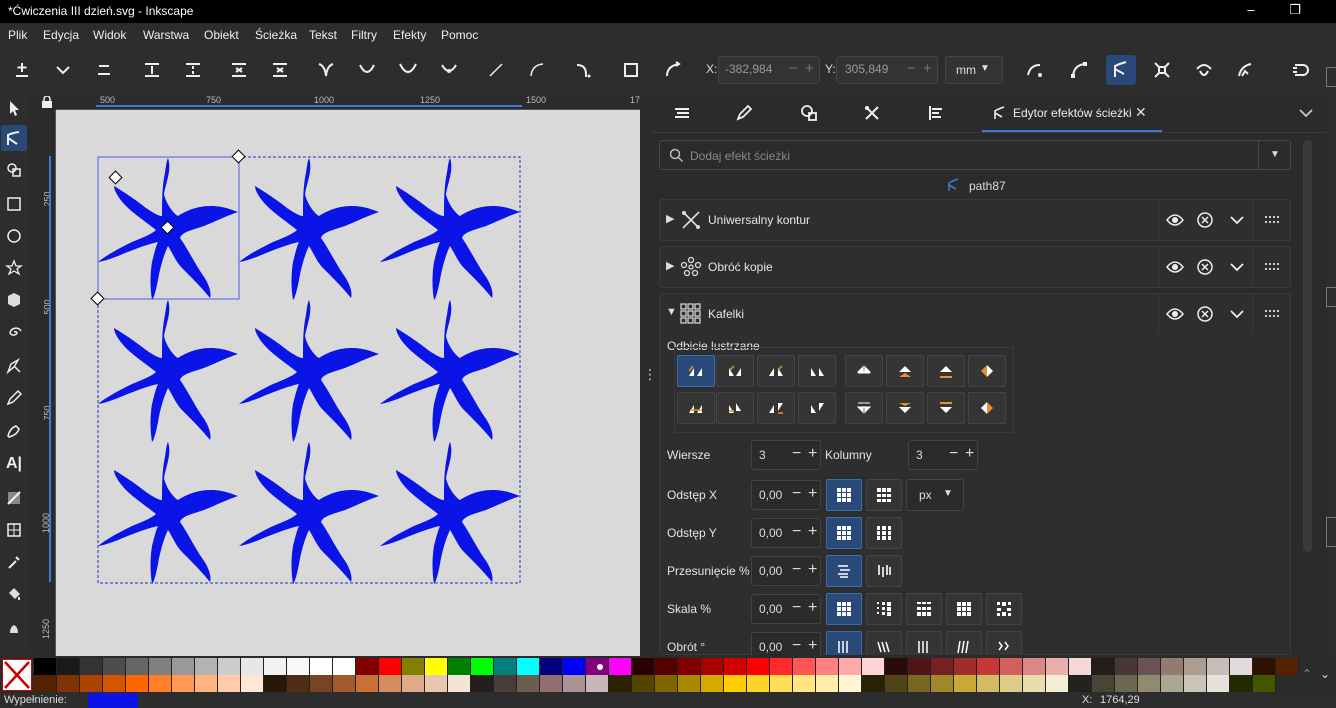 Image resolution: width=1336 pixels, height=708 pixels. Describe the element at coordinates (367, 70) in the screenshot. I see `node-smooth-icon` at that location.